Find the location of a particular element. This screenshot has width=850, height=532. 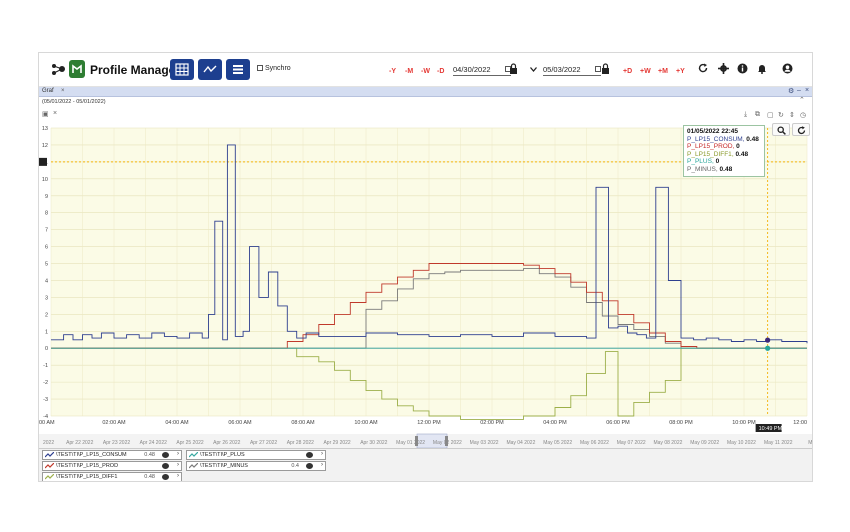

tab-close-icon: × is located at coordinates (63, 91).